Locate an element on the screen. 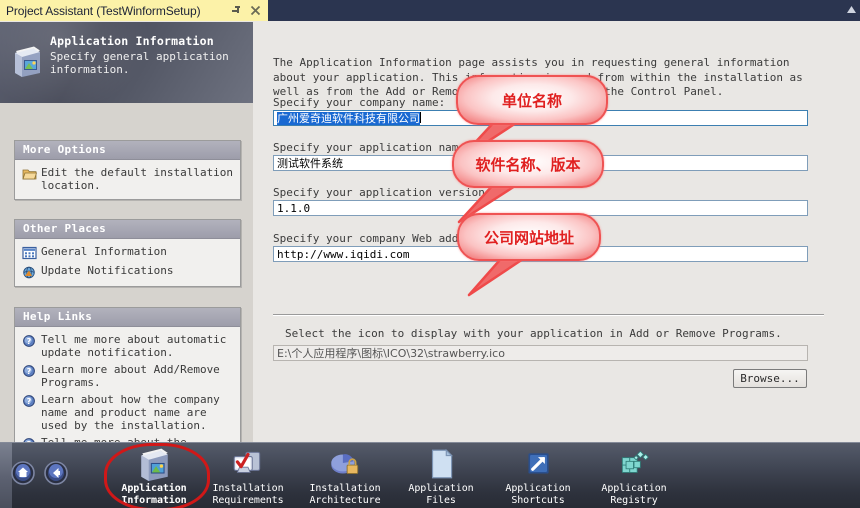  callout-text: 软件名称、版本 is located at coordinates (528, 164).